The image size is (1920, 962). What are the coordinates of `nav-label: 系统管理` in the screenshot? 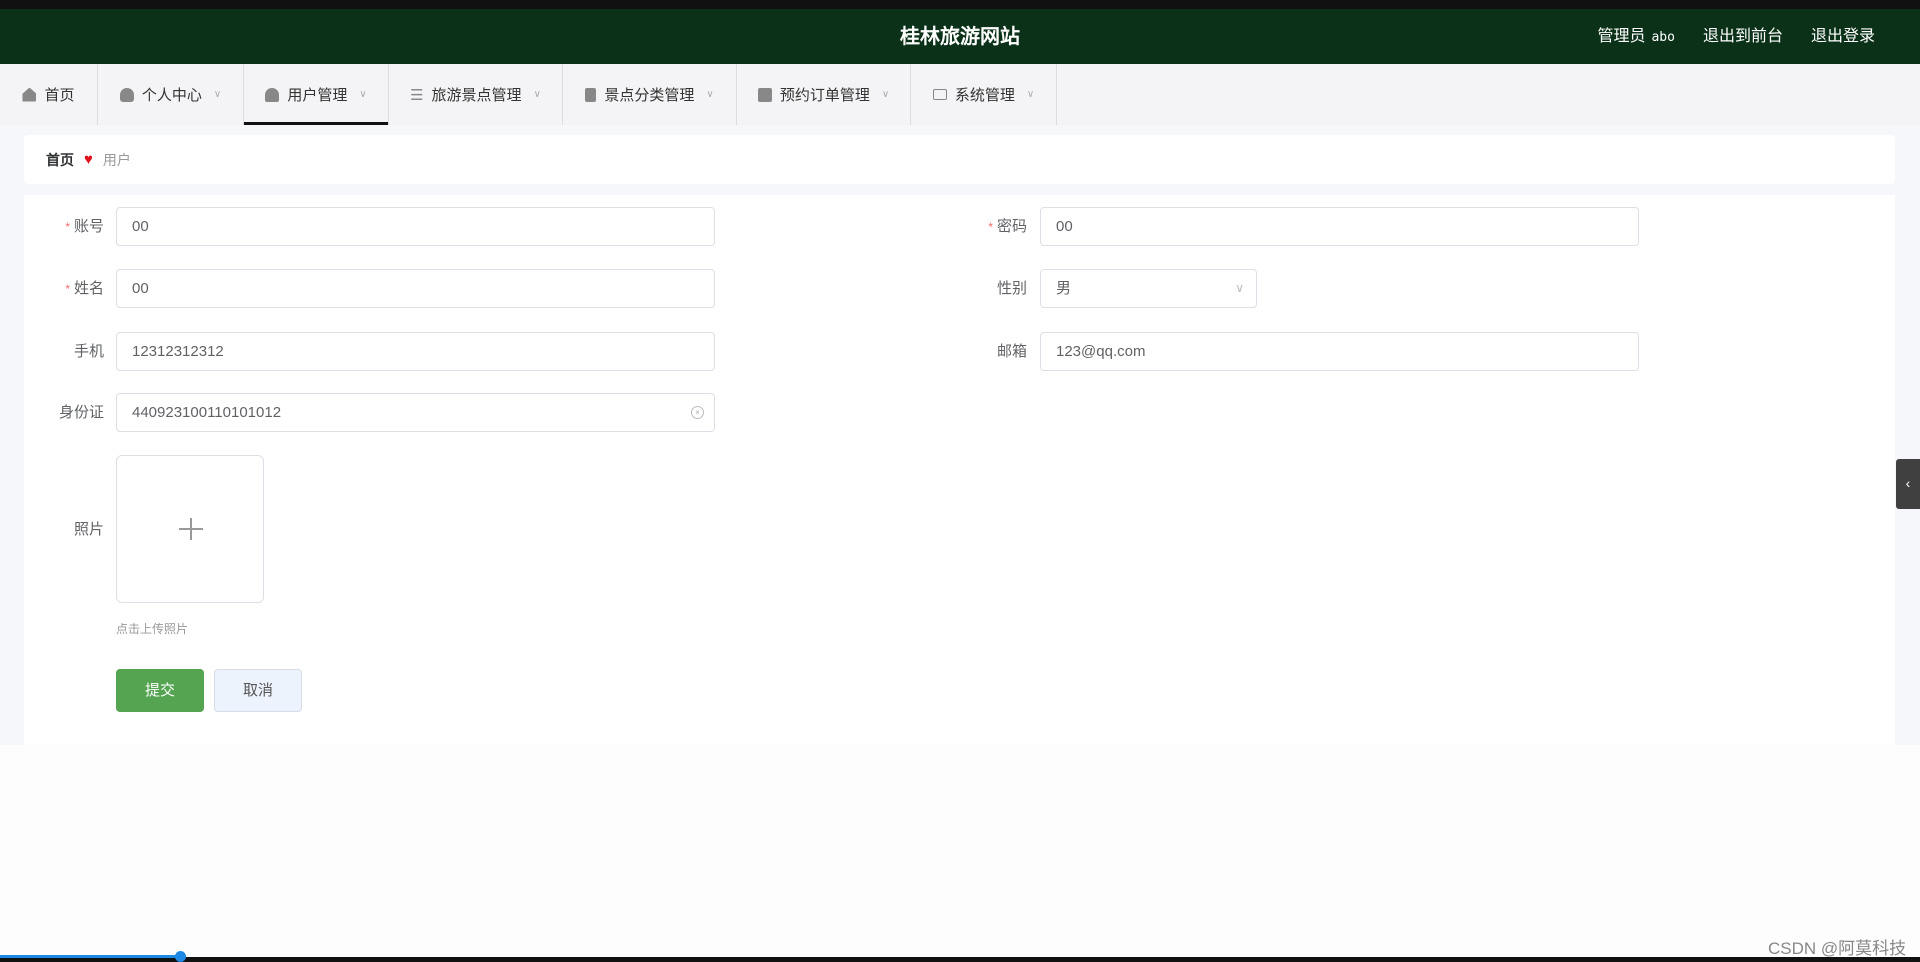 It's located at (984, 95).